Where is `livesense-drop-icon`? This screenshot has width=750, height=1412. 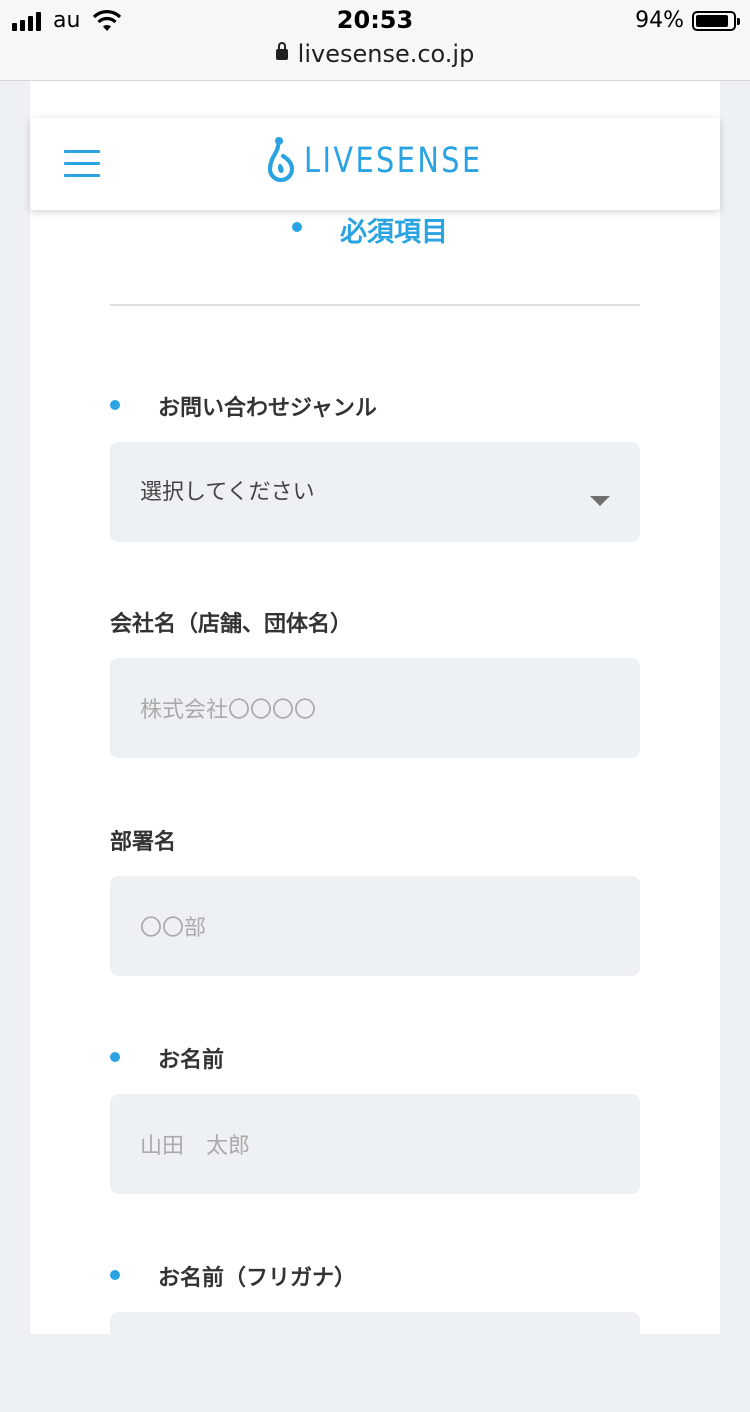 livesense-drop-icon is located at coordinates (281, 160).